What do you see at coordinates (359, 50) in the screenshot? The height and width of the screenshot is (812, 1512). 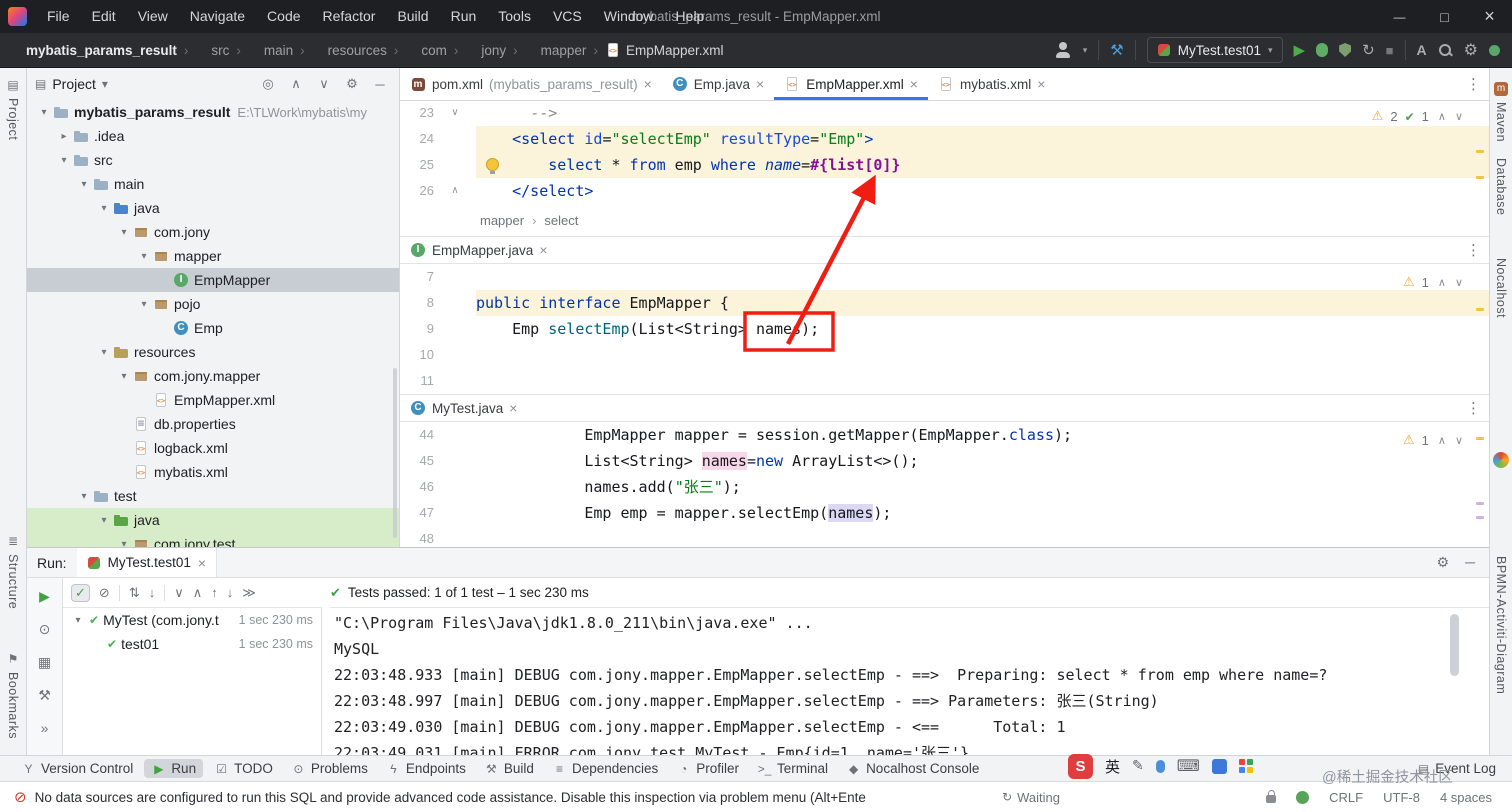 I see `breadcrumb-item: resources` at bounding box center [359, 50].